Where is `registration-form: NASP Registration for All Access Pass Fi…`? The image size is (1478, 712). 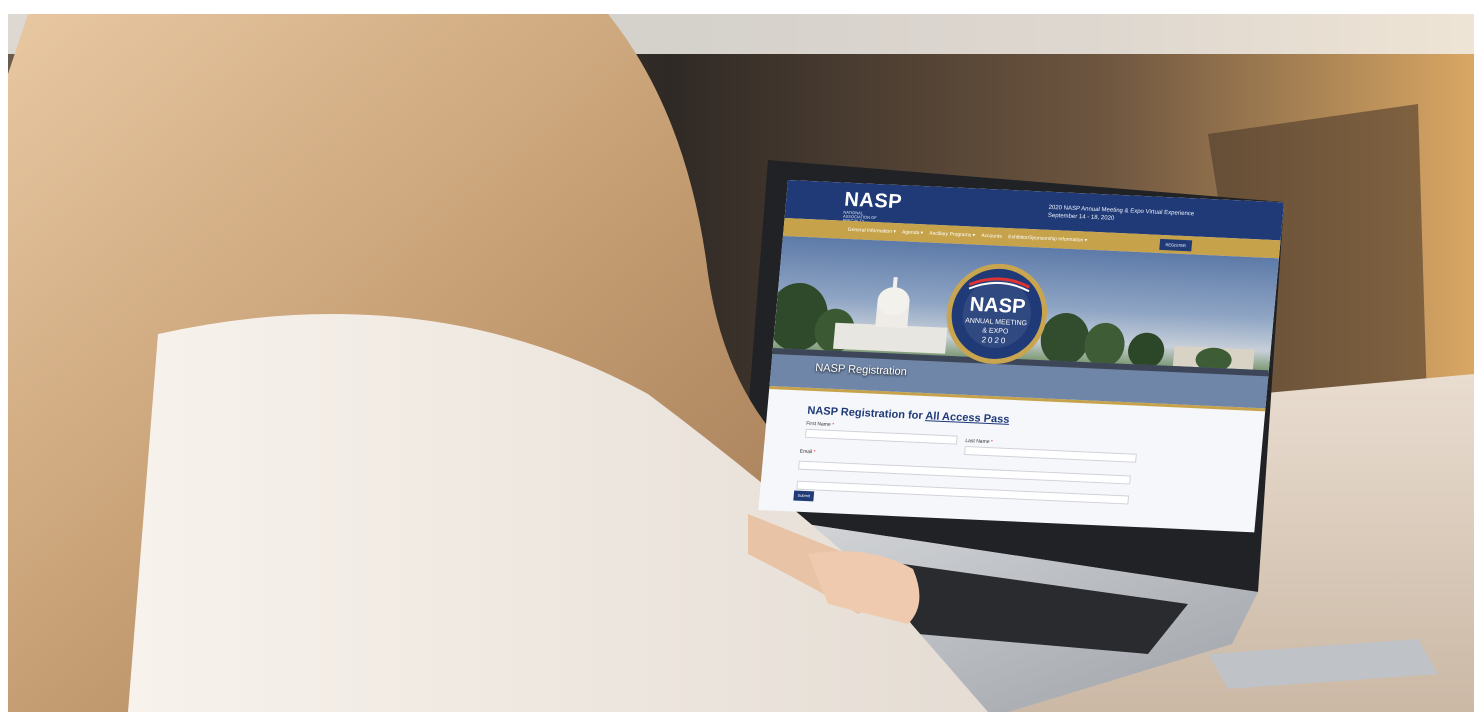 registration-form: NASP Registration for All Access Pass Fi… is located at coordinates (1011, 460).